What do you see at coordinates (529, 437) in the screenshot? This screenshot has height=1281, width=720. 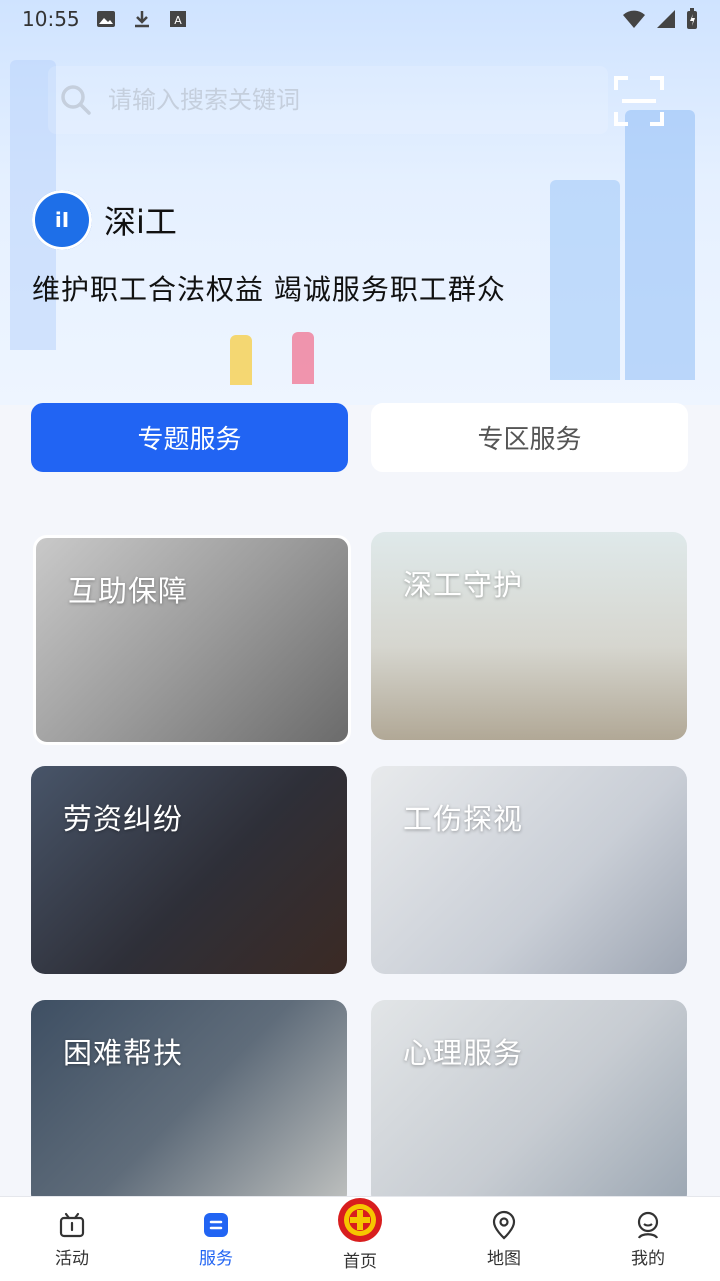 I see `tab-zone-services: 专区服务` at bounding box center [529, 437].